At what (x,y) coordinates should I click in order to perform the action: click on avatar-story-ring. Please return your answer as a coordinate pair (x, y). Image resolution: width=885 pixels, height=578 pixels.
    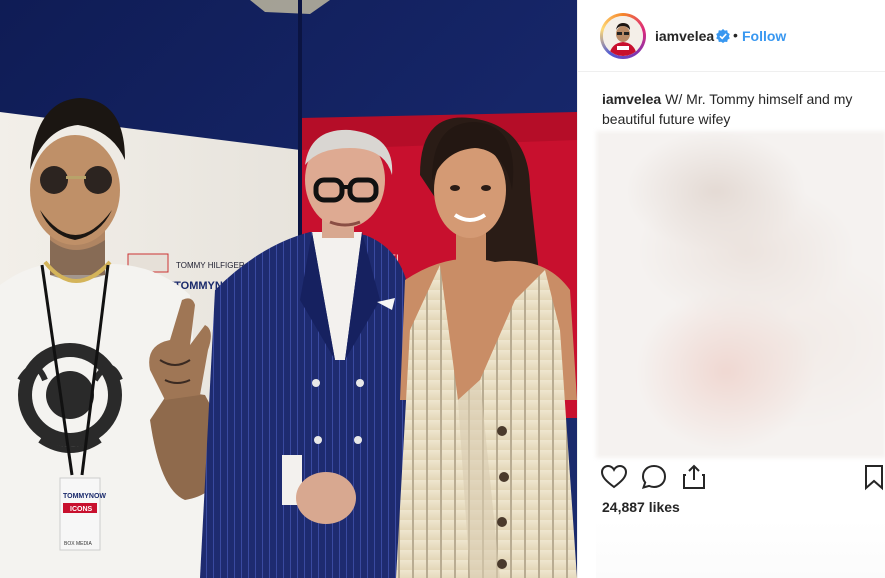
    Looking at the image, I should click on (623, 36).